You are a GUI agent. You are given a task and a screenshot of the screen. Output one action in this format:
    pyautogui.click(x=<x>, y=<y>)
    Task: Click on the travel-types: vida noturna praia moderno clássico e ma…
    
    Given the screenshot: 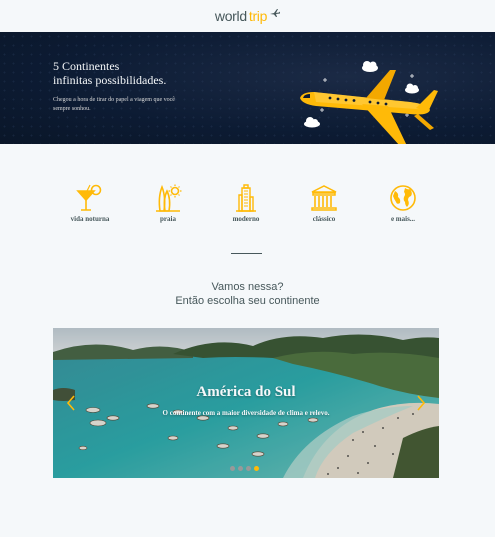 What is the action you would take?
    pyautogui.click(x=247, y=208)
    